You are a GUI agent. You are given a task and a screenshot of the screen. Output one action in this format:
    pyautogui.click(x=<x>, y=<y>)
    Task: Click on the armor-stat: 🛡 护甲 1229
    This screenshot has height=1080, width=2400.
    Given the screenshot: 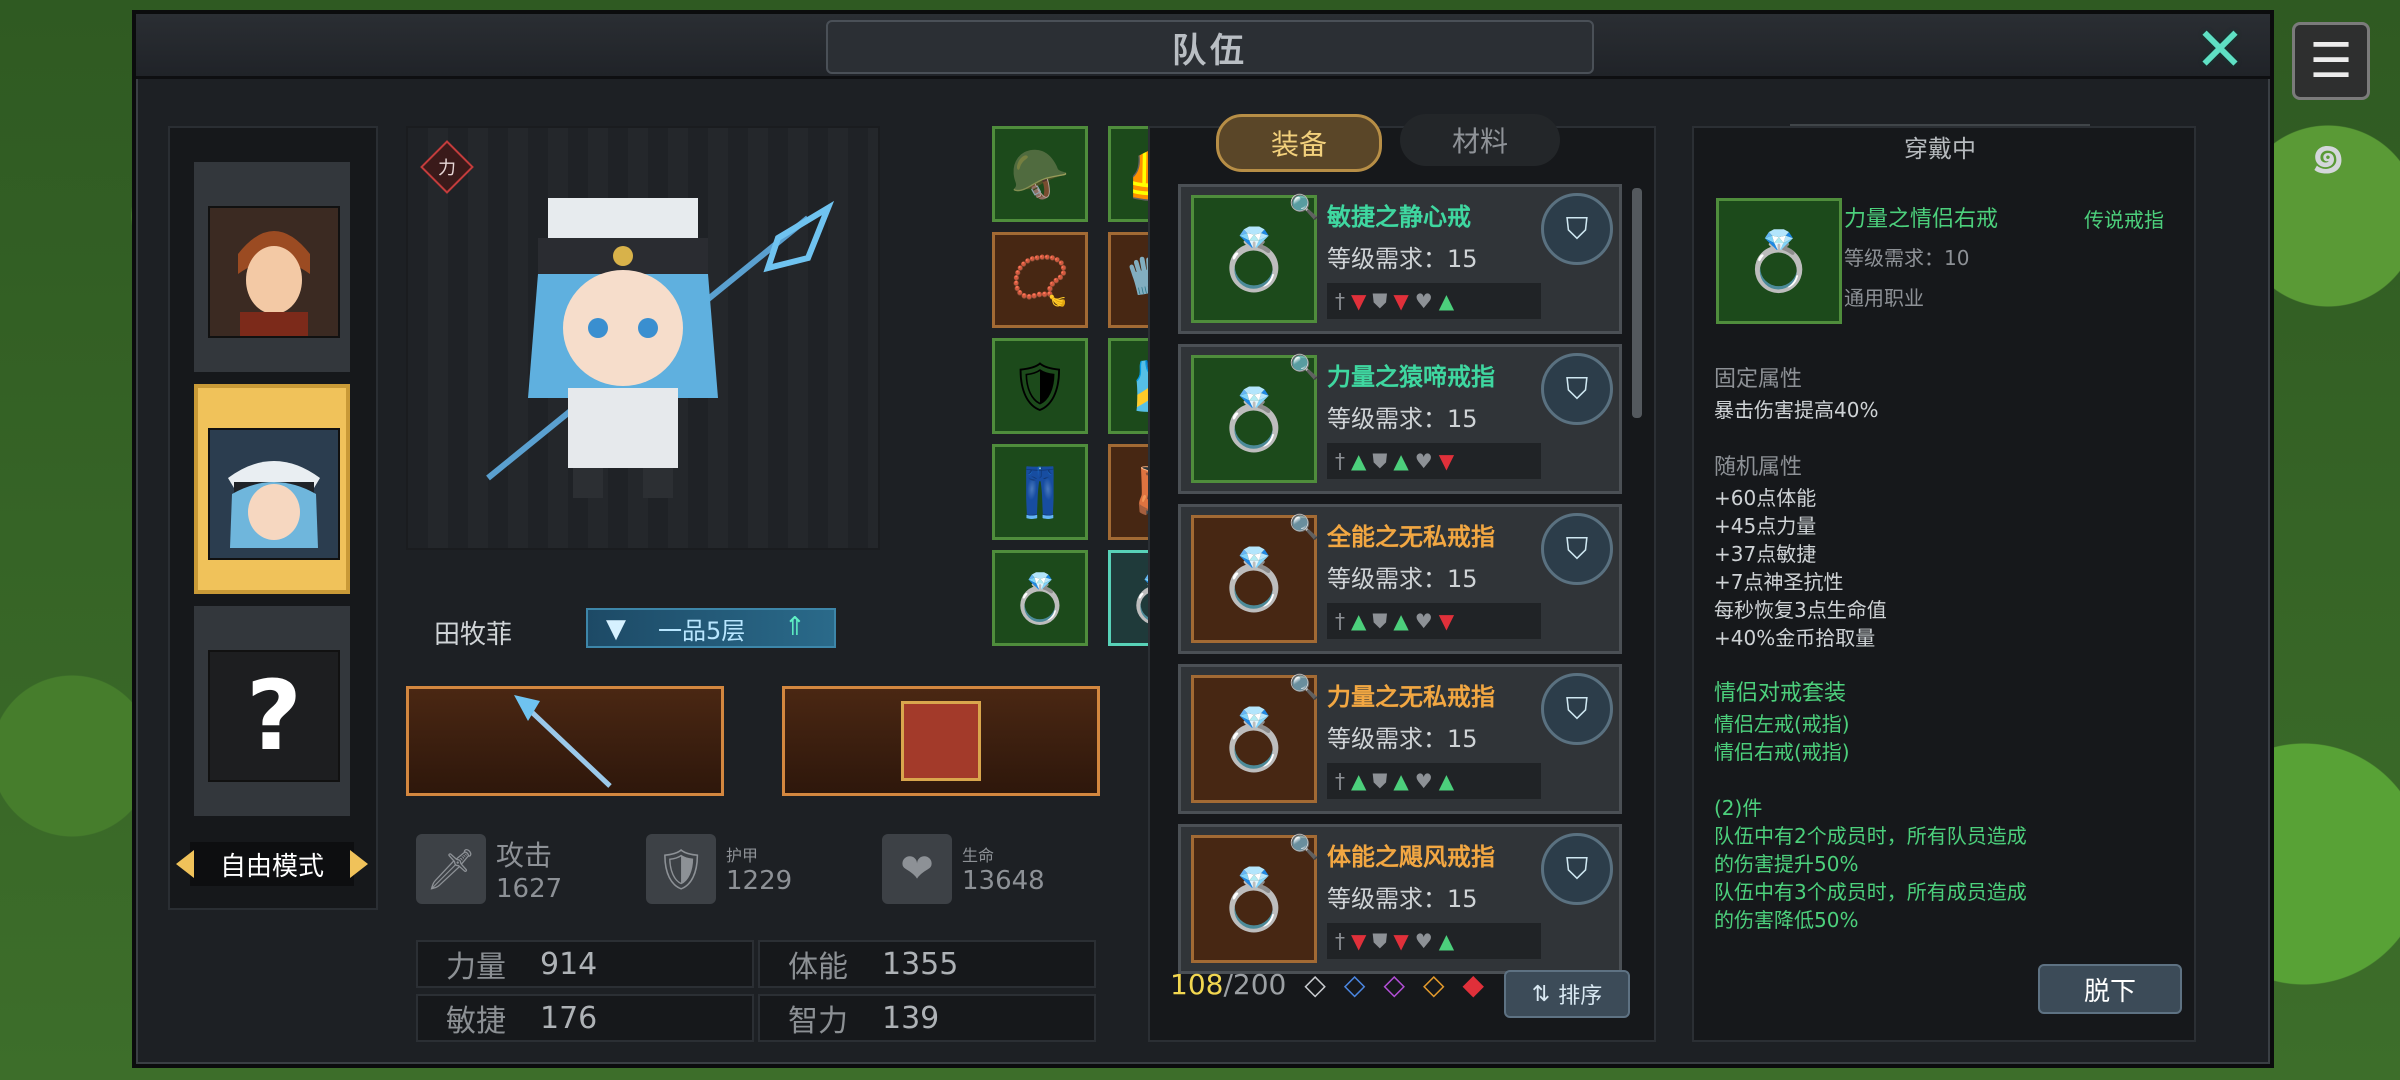 What is the action you would take?
    pyautogui.click(x=719, y=869)
    